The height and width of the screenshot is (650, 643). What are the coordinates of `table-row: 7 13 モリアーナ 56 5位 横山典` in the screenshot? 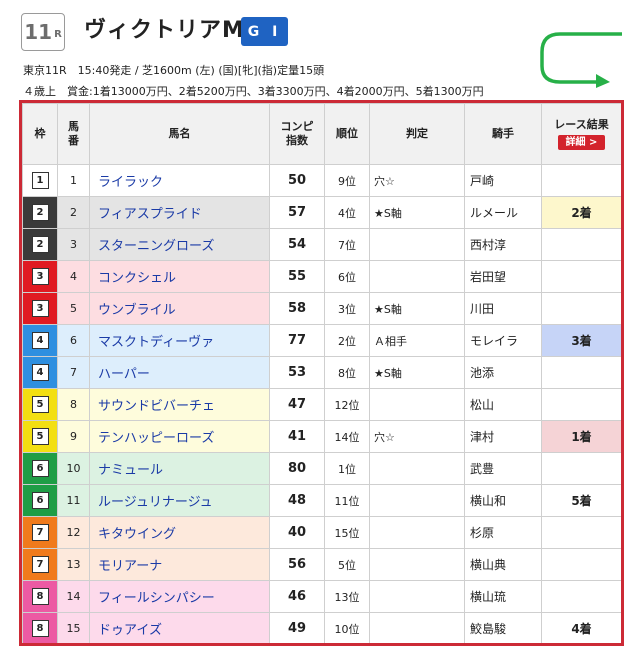 It's located at (321, 564).